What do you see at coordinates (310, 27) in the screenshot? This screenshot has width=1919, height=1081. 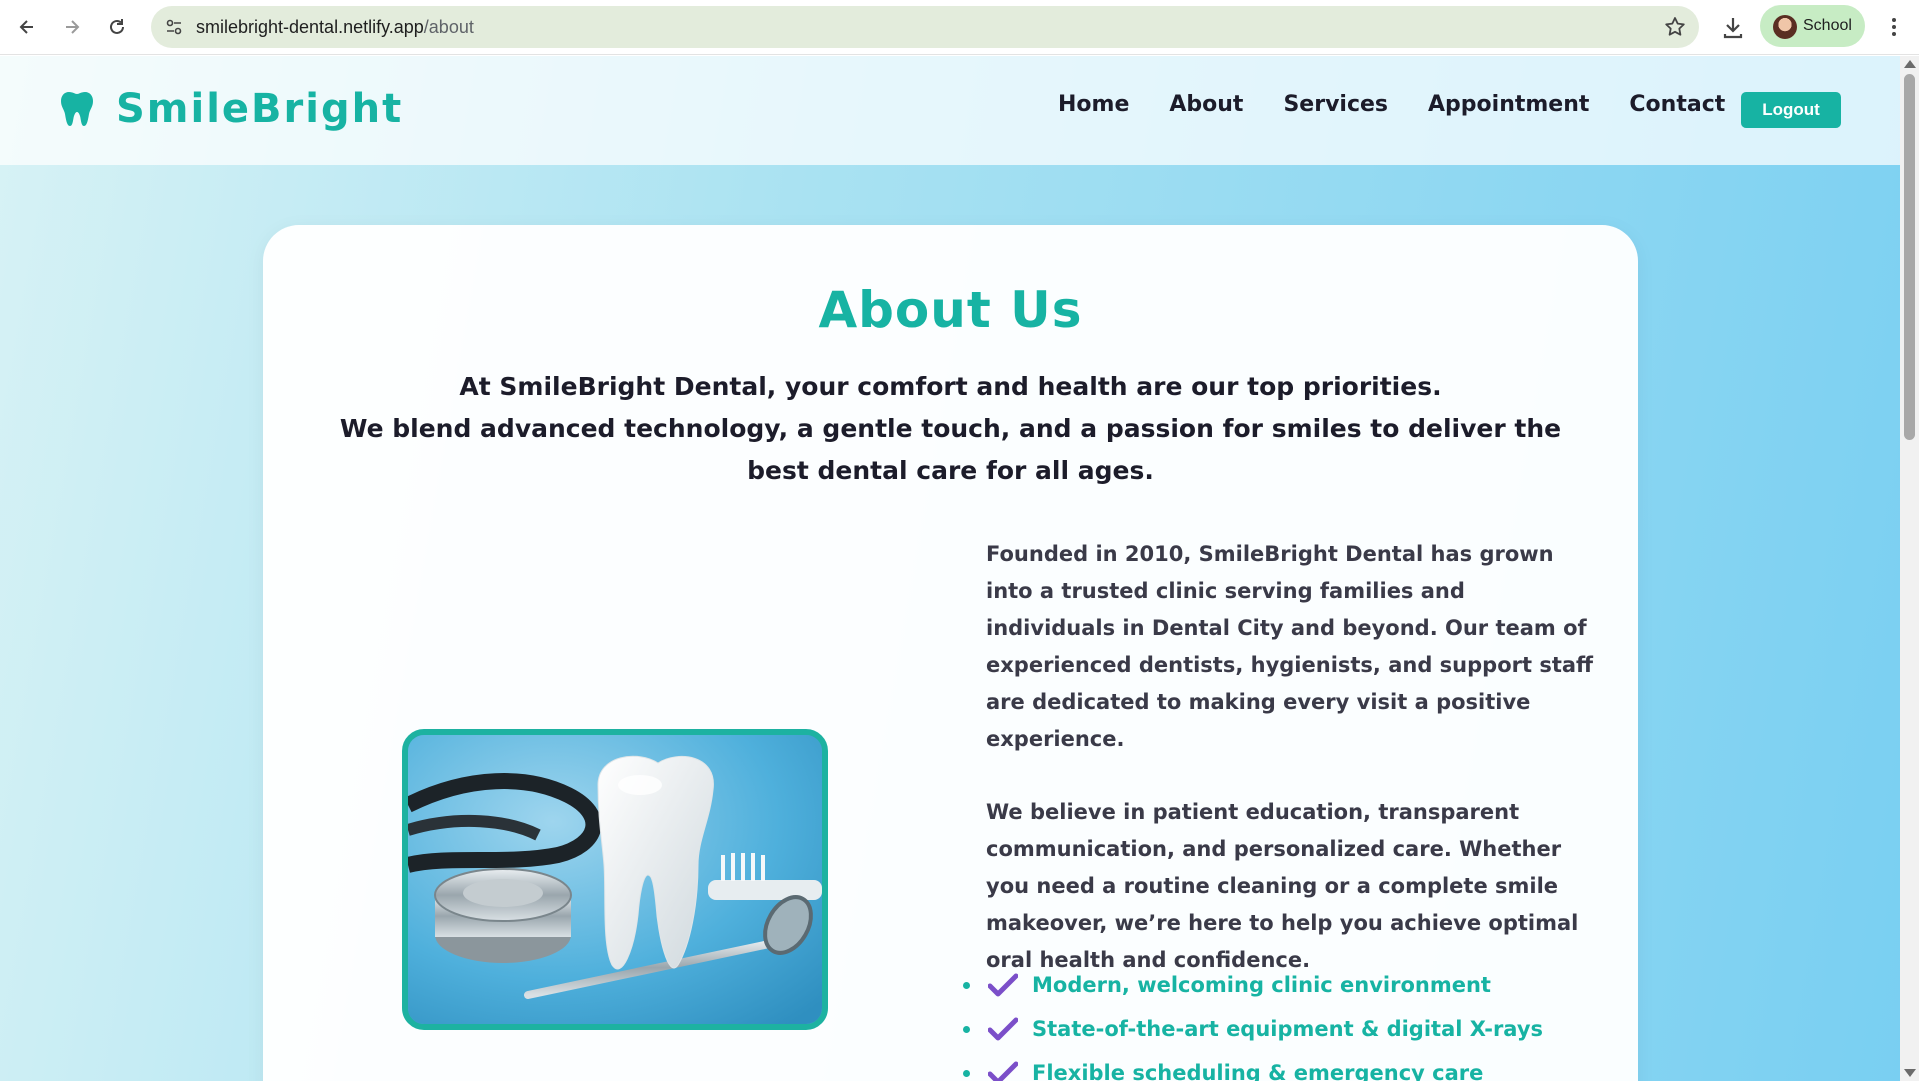 I see `url-host: smilebright-dental.netlify.app` at bounding box center [310, 27].